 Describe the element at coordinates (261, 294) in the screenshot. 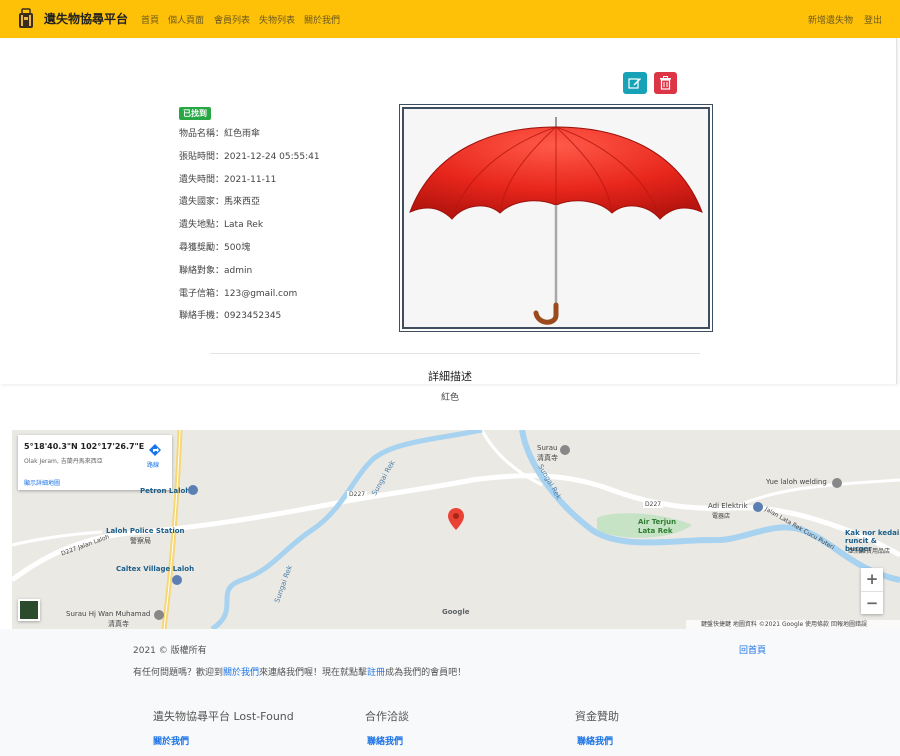

I see `field-value: 123@gmail.com` at that location.